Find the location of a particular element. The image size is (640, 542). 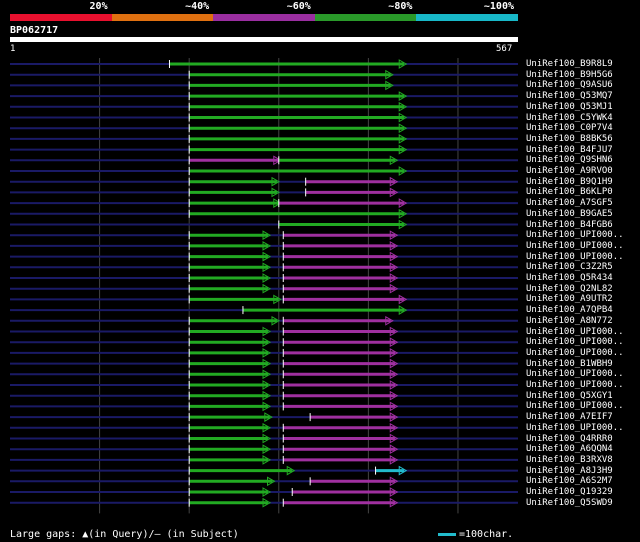

hit-label: UniRef100_C3Z2R5 is located at coordinates (569, 267).